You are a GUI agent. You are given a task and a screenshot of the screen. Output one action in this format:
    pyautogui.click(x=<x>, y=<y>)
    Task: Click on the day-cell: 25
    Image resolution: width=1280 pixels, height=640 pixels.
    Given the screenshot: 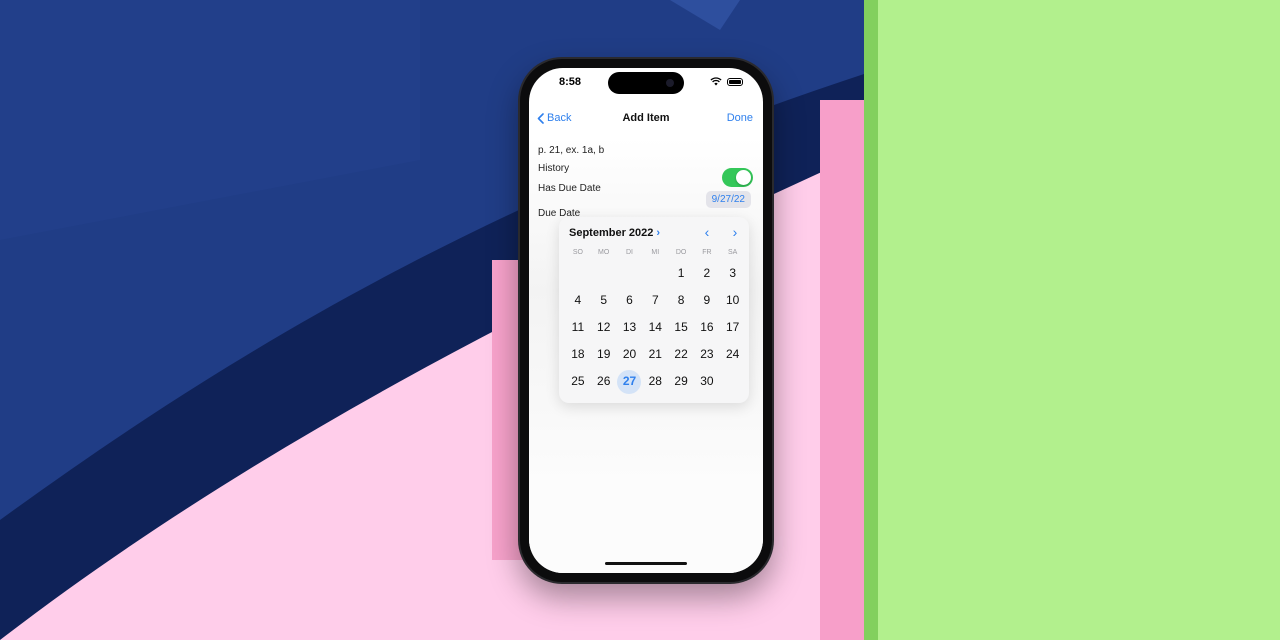 What is the action you would take?
    pyautogui.click(x=578, y=381)
    